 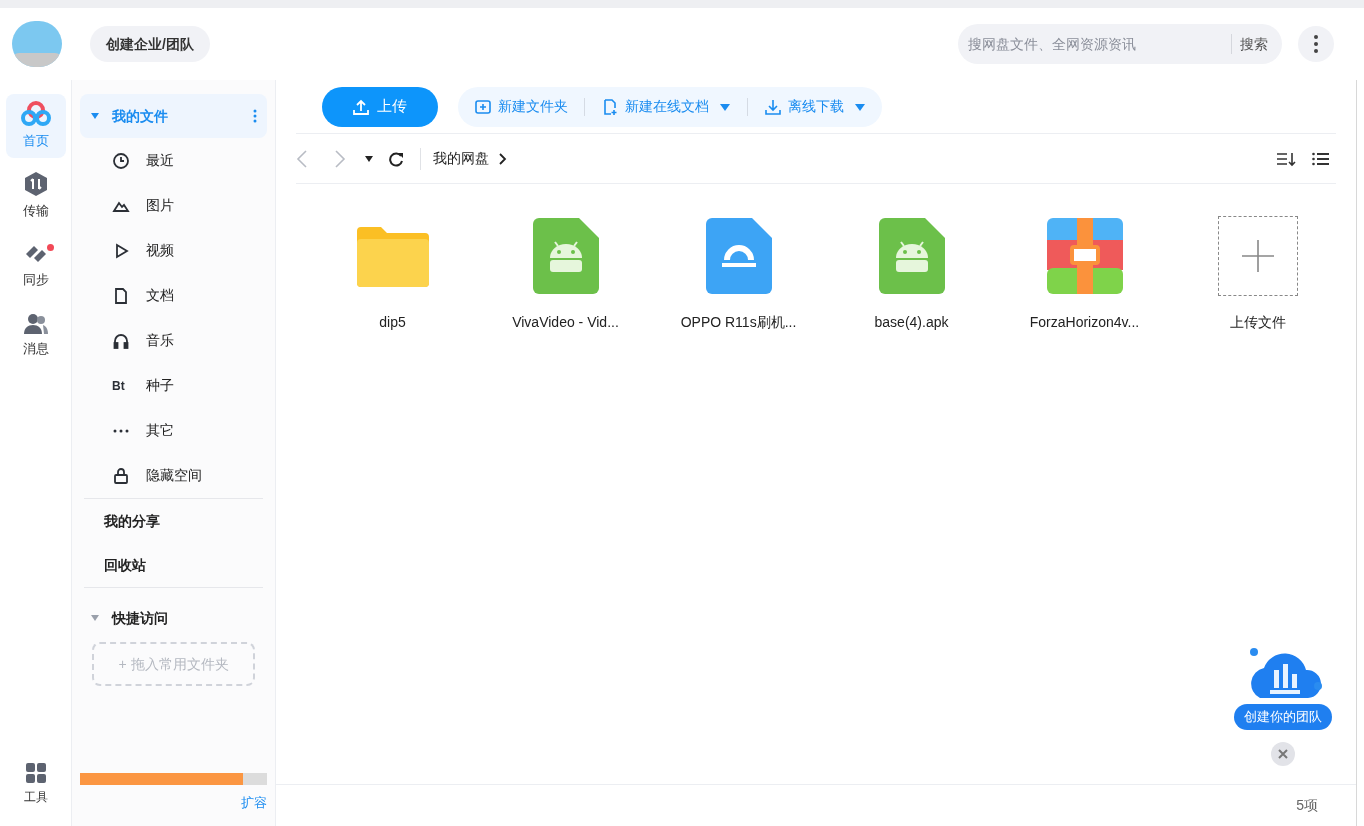 I want to click on close-button, so click(x=1283, y=754).